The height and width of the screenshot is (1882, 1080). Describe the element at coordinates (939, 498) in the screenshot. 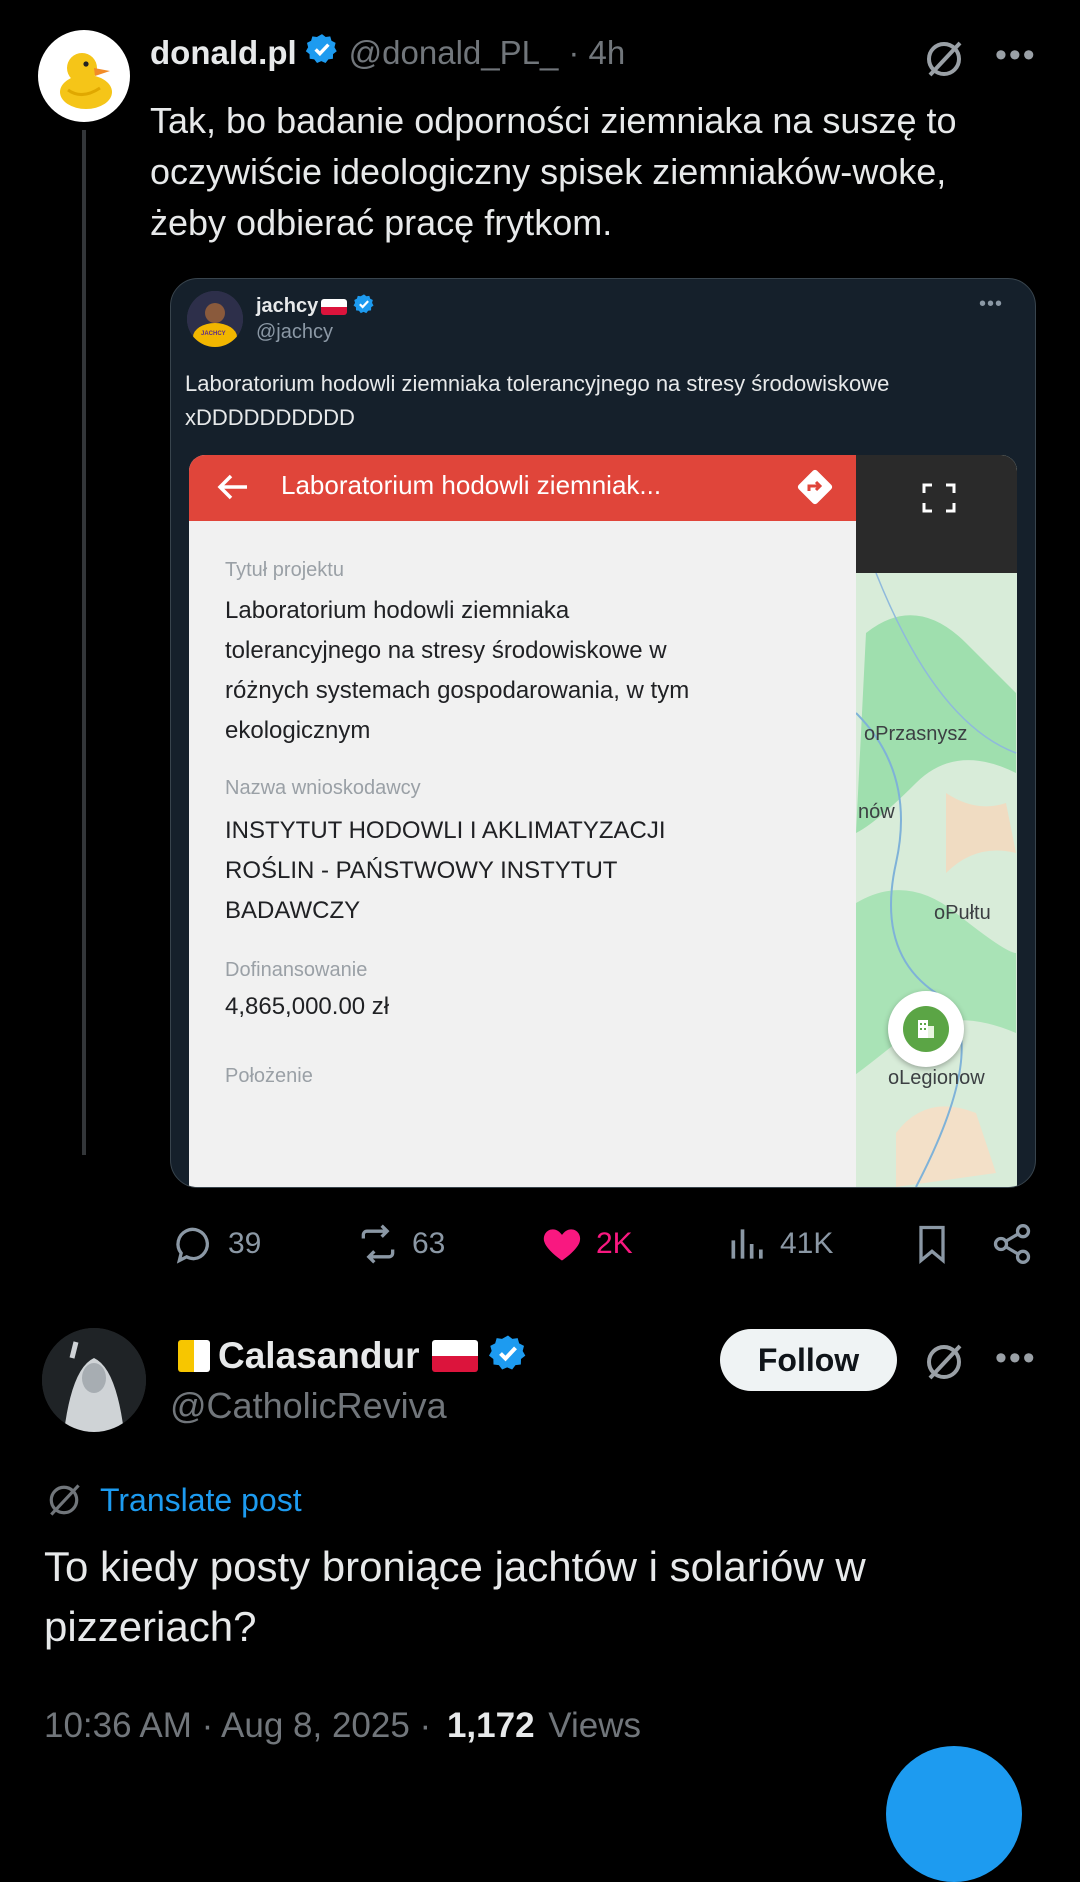

I see `fullscreen-icon` at that location.